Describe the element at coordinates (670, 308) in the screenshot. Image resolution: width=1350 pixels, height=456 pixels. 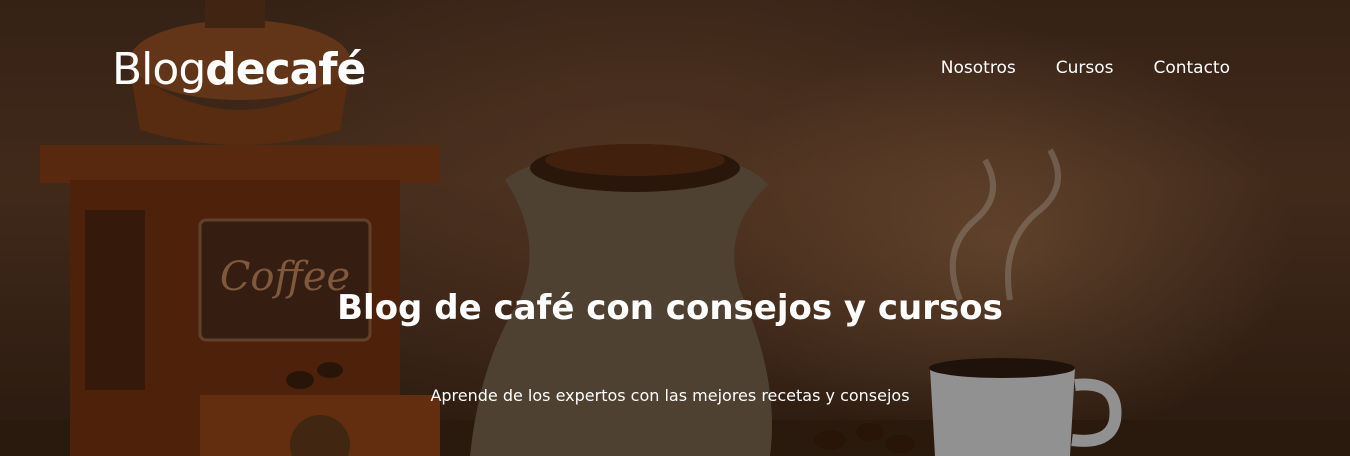
I see `hero-title: Blog de café con consejos y cursos` at that location.